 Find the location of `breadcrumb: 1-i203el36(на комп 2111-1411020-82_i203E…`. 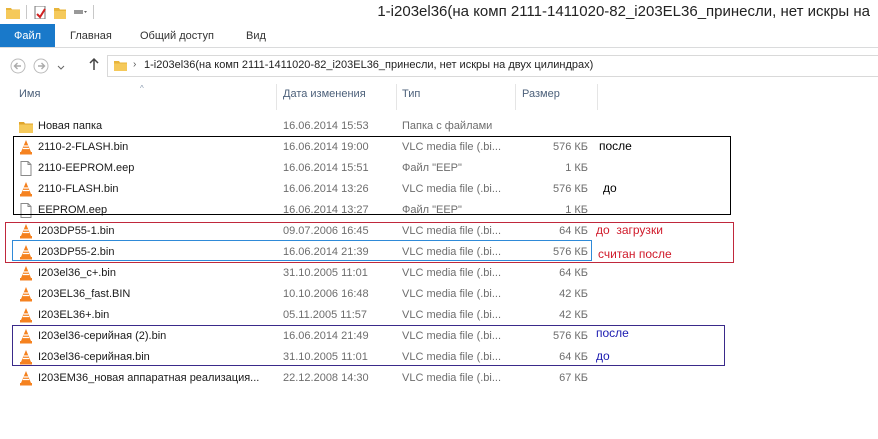

breadcrumb: 1-i203el36(на комп 2111-1411020-82_i203E… is located at coordinates (368, 65).